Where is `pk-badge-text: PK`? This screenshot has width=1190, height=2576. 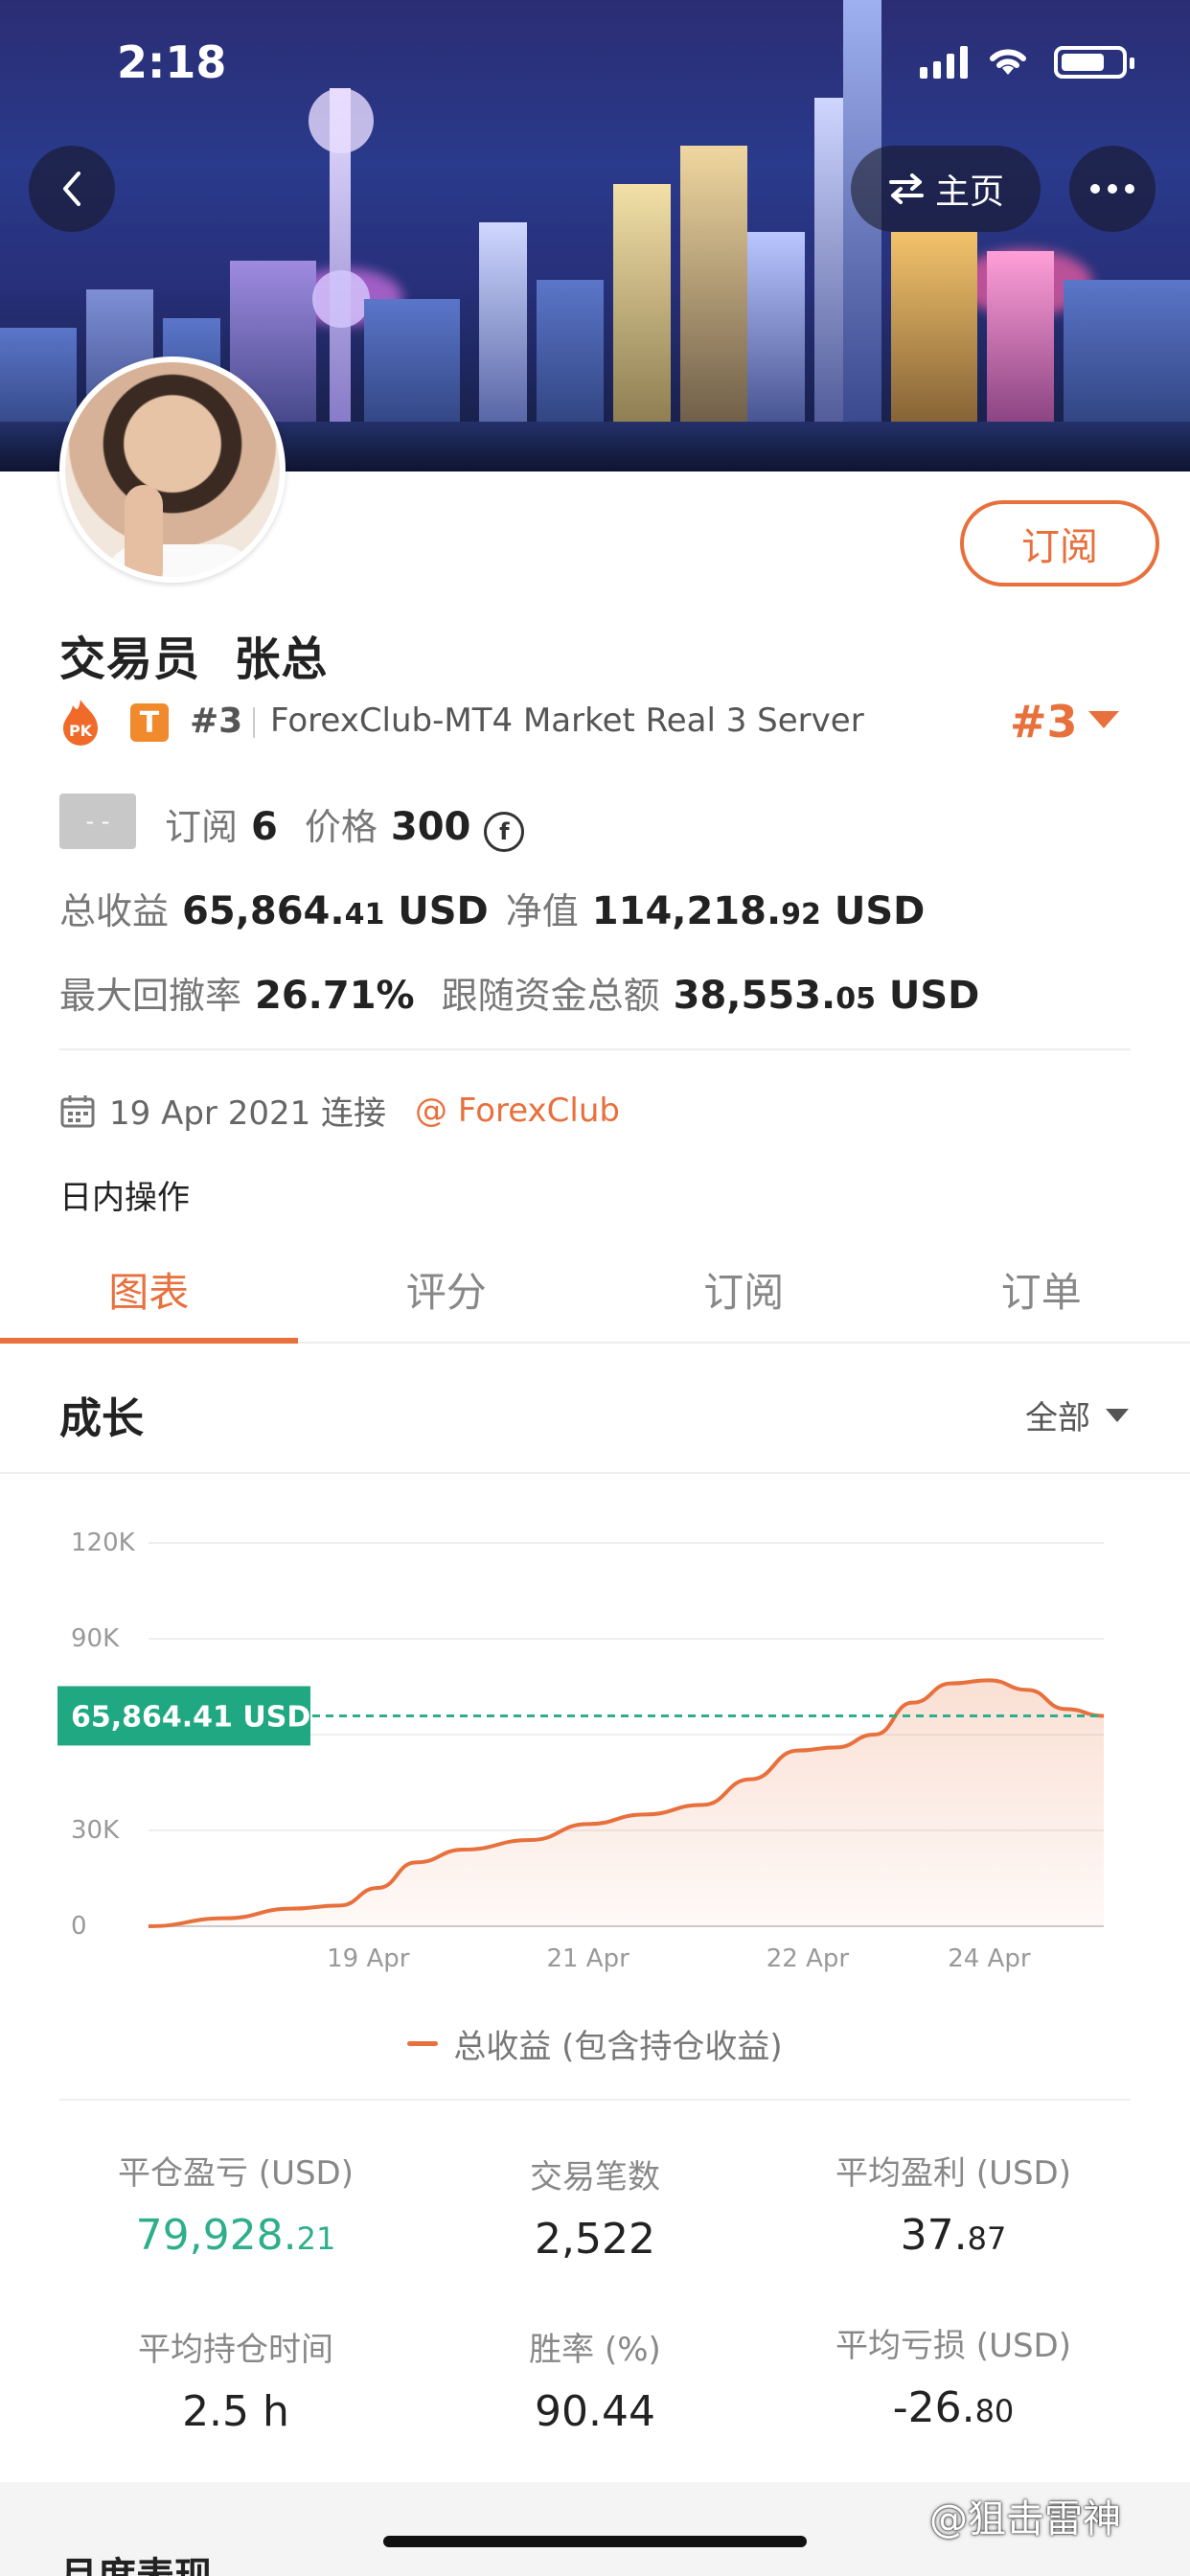 pk-badge-text: PK is located at coordinates (81, 731).